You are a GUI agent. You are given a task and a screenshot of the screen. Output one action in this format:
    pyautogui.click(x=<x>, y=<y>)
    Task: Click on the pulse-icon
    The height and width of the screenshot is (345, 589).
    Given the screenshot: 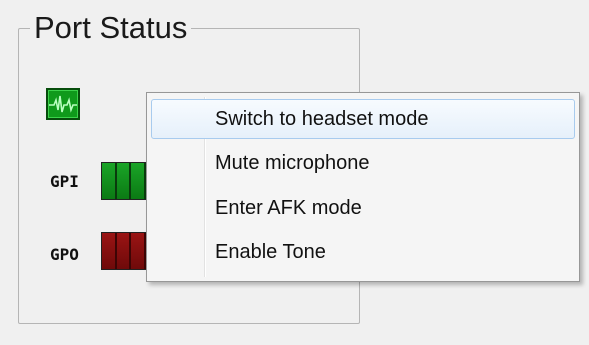 What is the action you would take?
    pyautogui.click(x=63, y=104)
    